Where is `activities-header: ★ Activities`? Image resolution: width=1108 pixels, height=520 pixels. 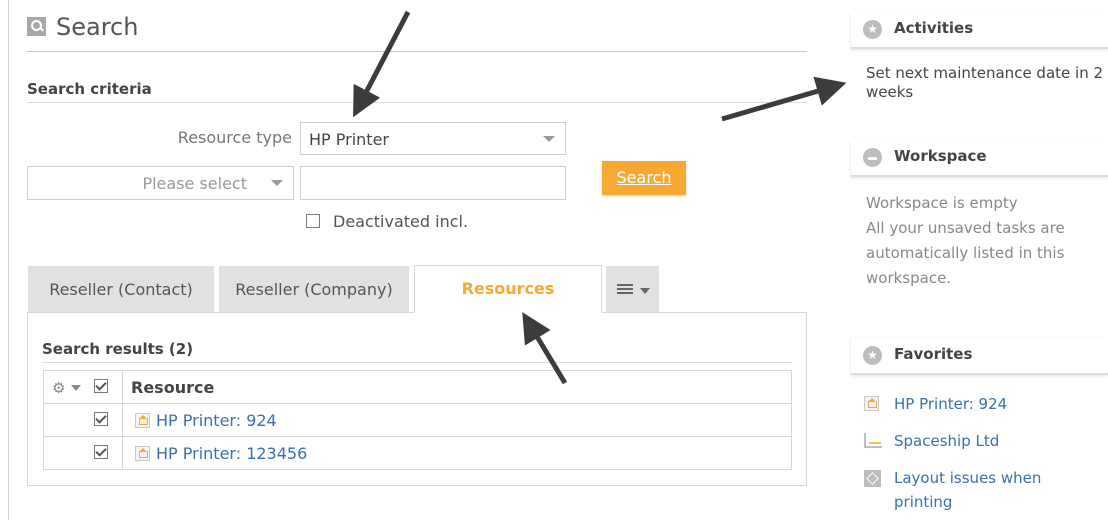
activities-header: ★ Activities is located at coordinates (979, 30).